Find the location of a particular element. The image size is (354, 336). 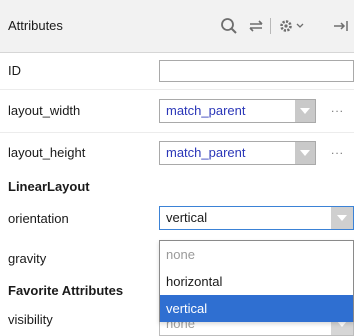

gravity-label: gravity is located at coordinates (27, 258).